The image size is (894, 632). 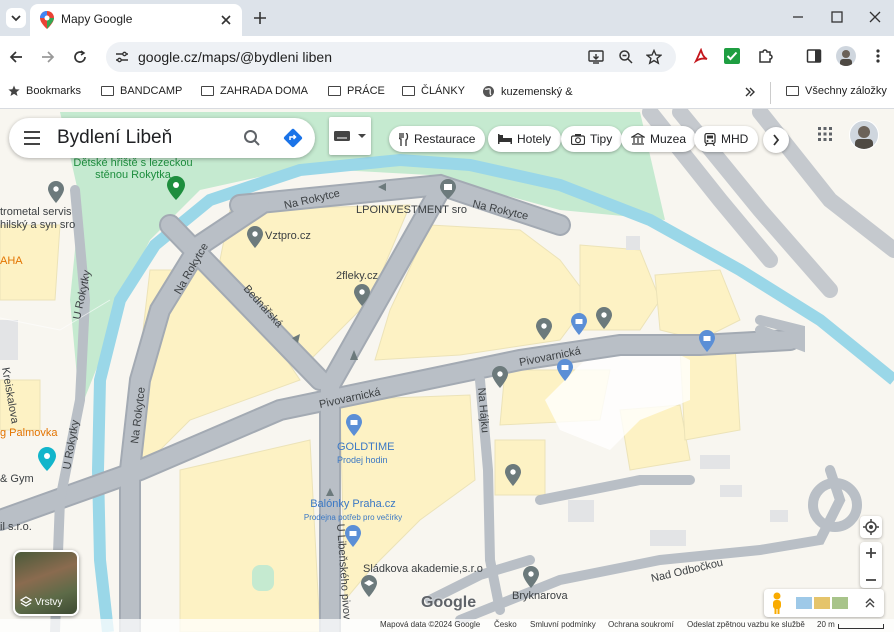 I want to click on poi-label-sro: il s.r.o., so click(x=16, y=527).